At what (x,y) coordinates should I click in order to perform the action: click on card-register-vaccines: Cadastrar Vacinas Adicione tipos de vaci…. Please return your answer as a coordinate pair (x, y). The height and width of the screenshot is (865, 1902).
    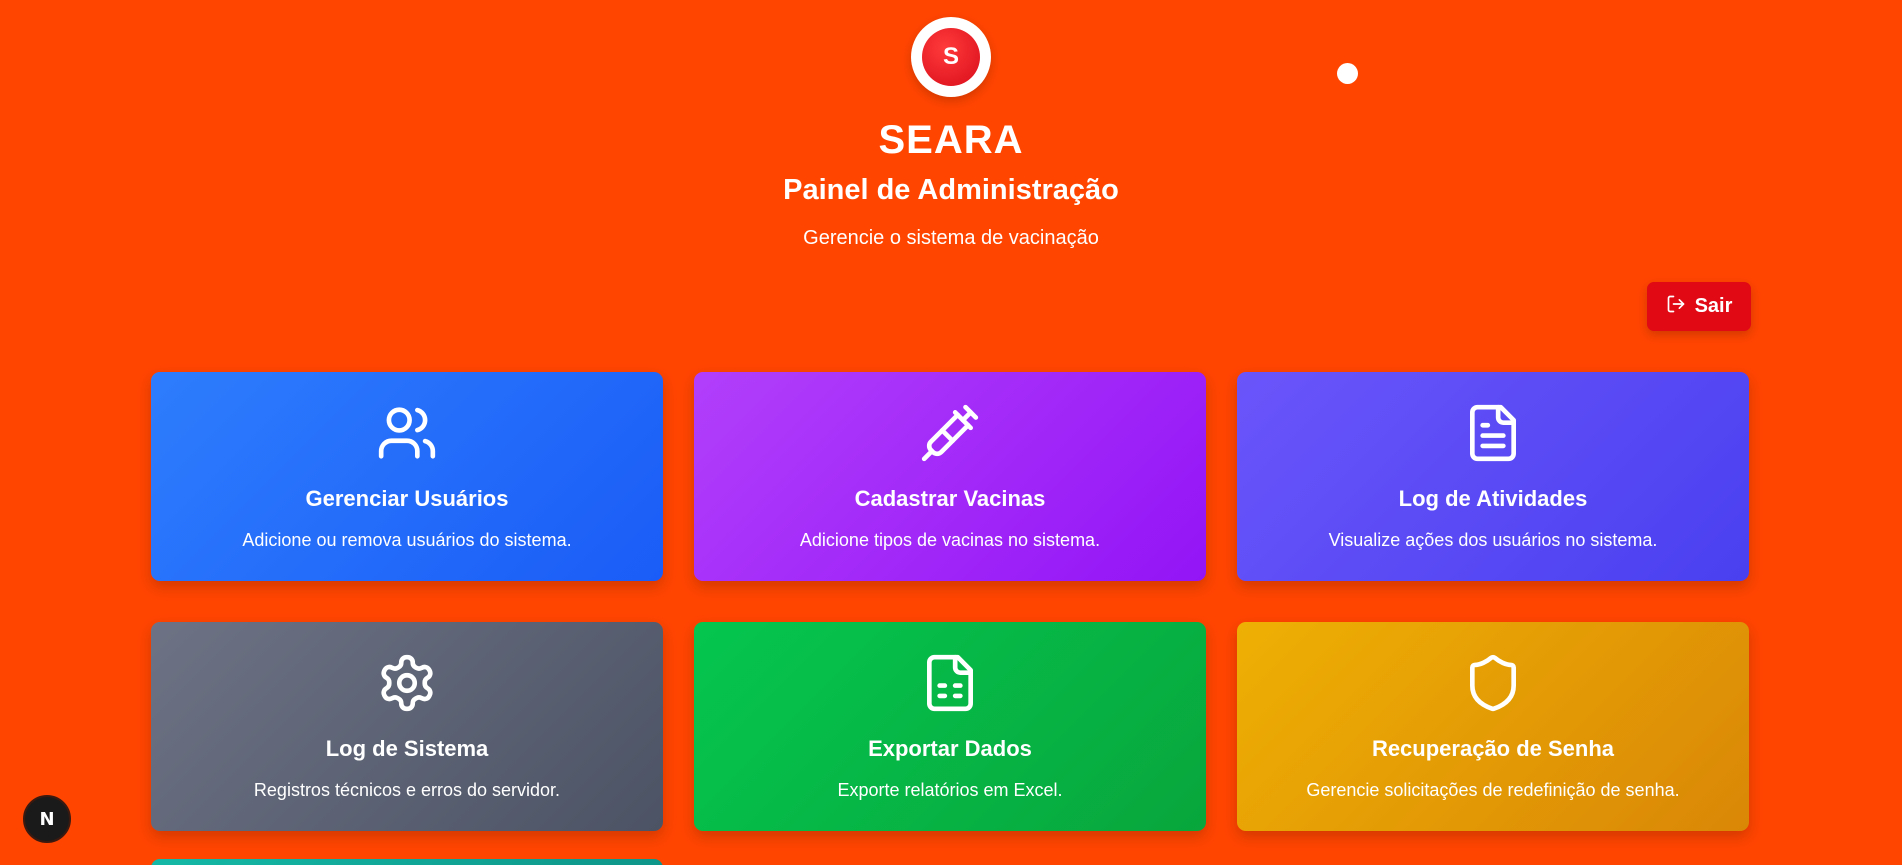
    Looking at the image, I should click on (950, 476).